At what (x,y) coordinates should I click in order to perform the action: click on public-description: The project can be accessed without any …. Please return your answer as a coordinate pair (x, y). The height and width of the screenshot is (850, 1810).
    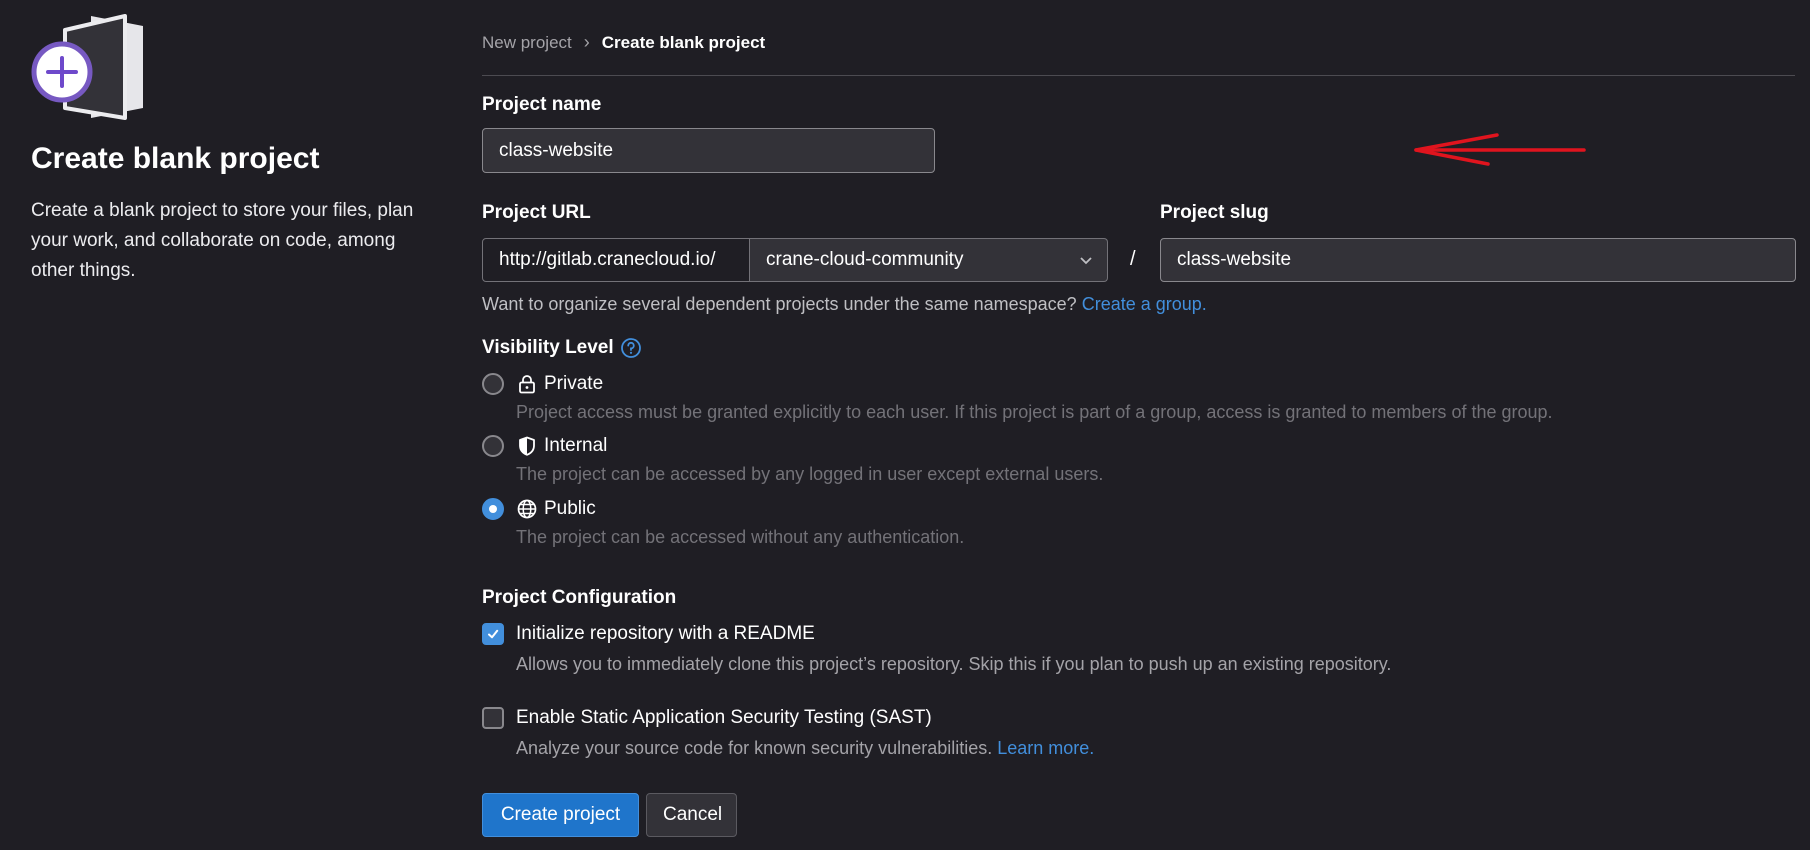
    Looking at the image, I should click on (740, 537).